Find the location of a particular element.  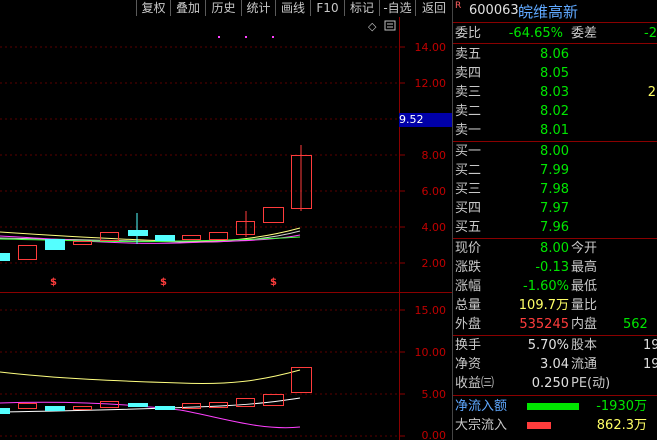

ask-row: 卖二 8.02 is located at coordinates (555, 111).